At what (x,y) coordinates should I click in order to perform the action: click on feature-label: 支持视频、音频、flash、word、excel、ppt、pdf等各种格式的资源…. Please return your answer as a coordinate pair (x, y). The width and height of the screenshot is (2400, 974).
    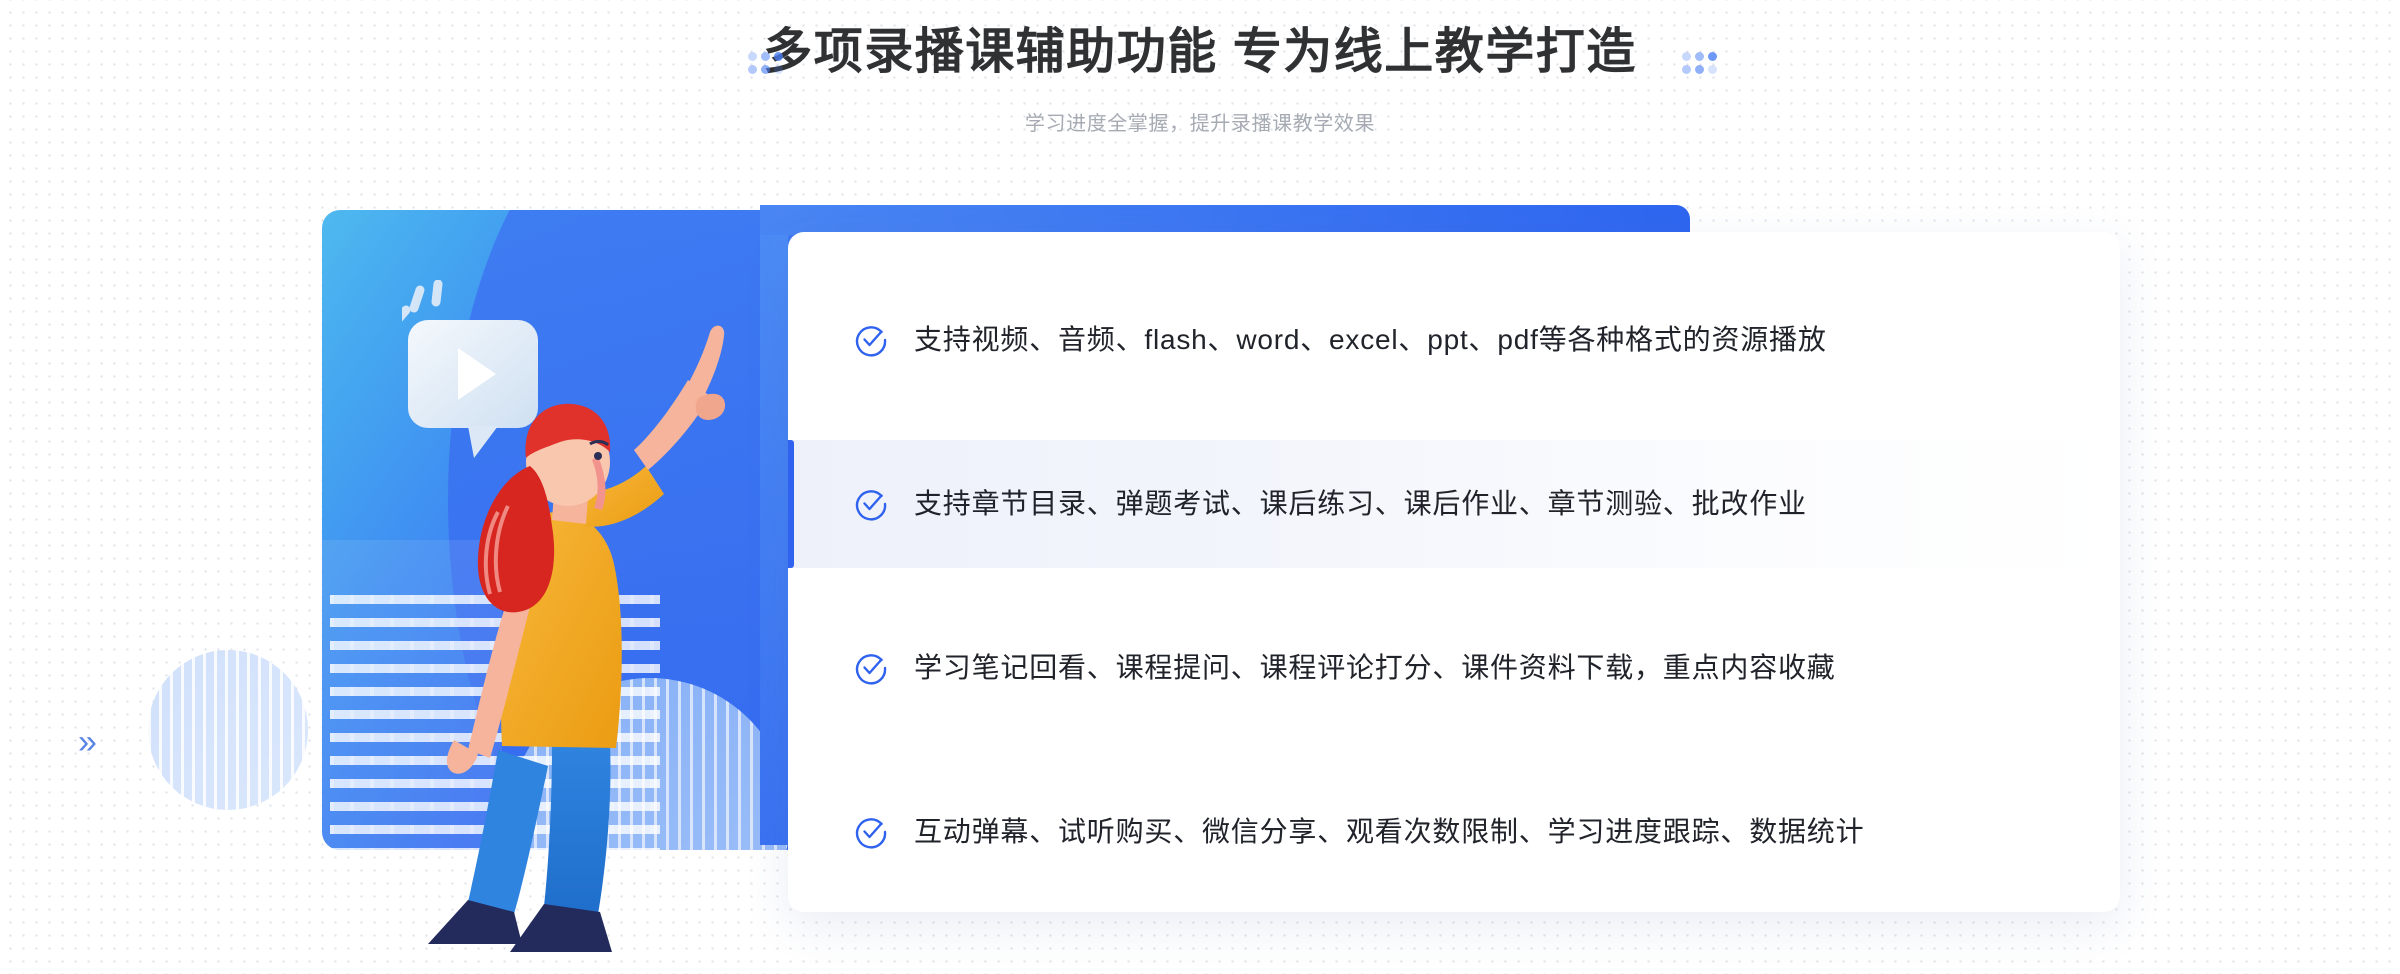
    Looking at the image, I should click on (1370, 339).